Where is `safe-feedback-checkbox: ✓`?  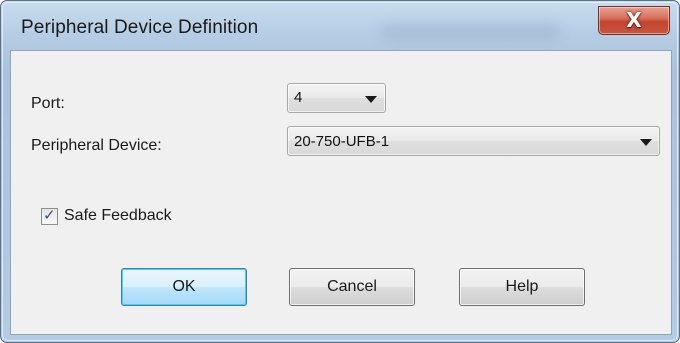 safe-feedback-checkbox: ✓ is located at coordinates (49, 215).